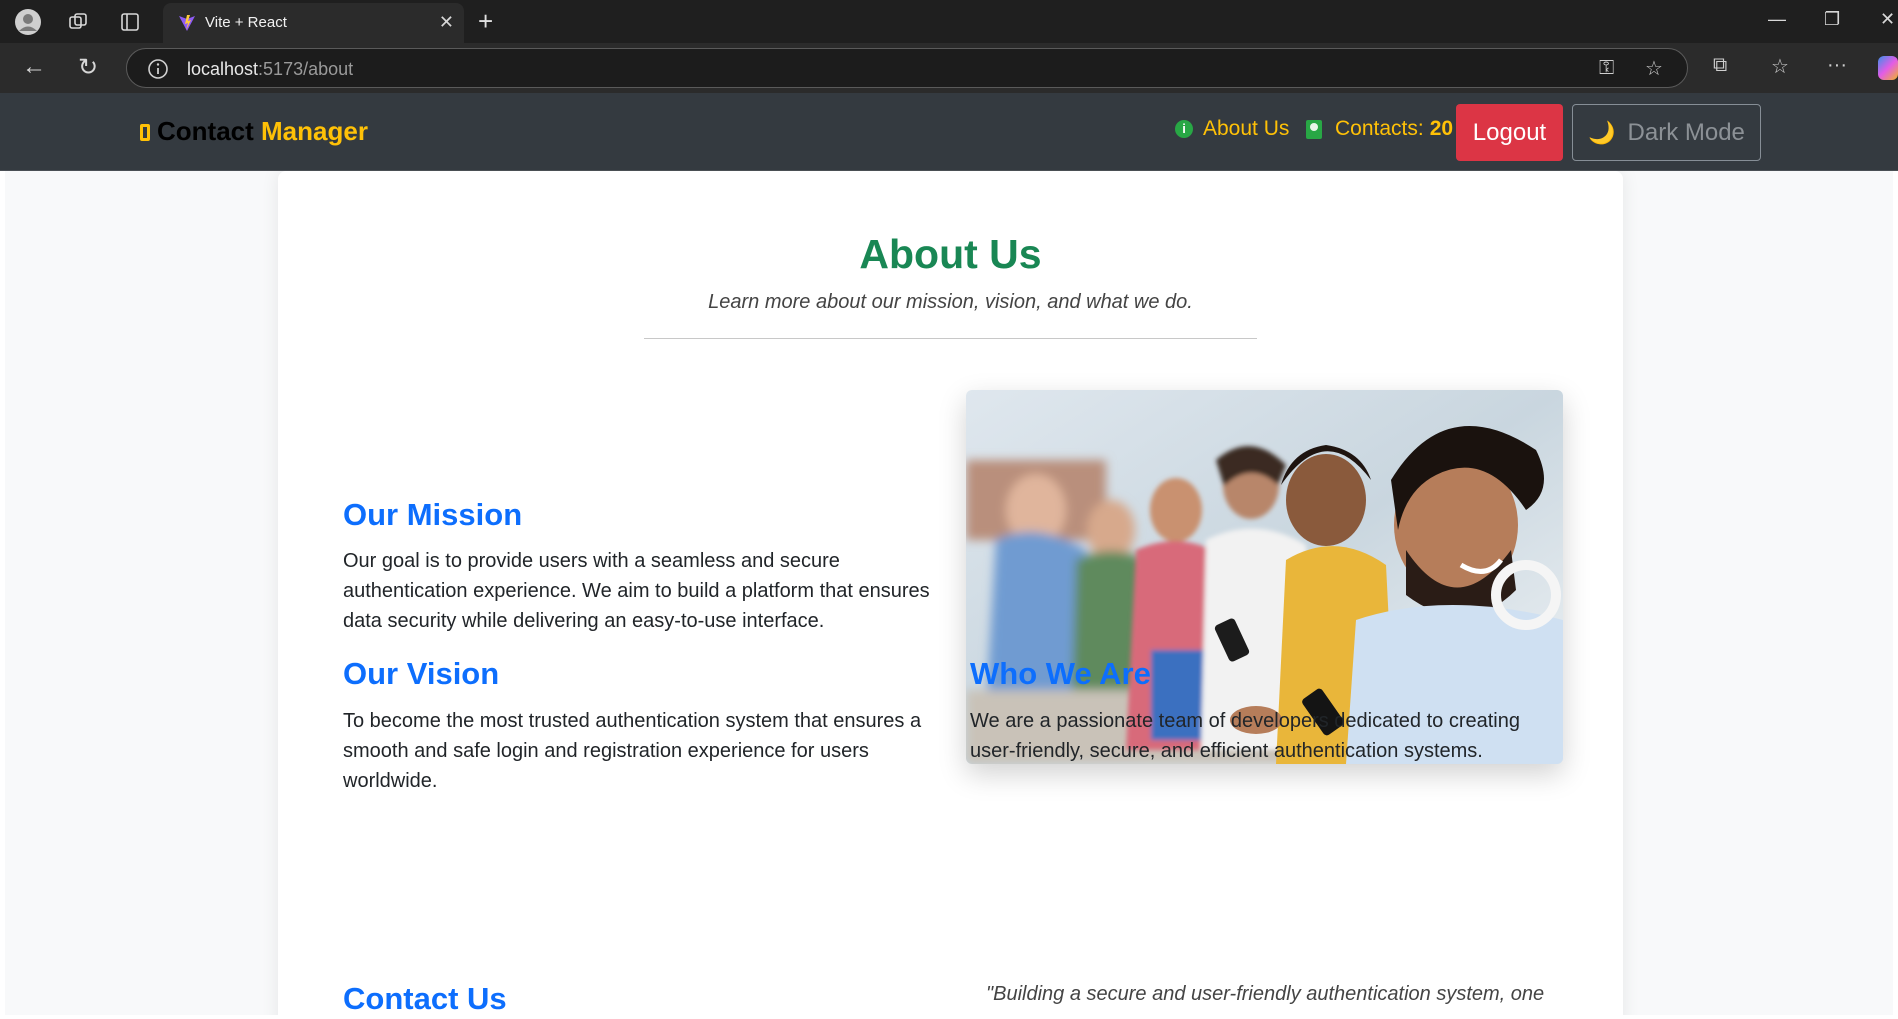  What do you see at coordinates (130, 22) in the screenshot?
I see `vertical-tabs-icon` at bounding box center [130, 22].